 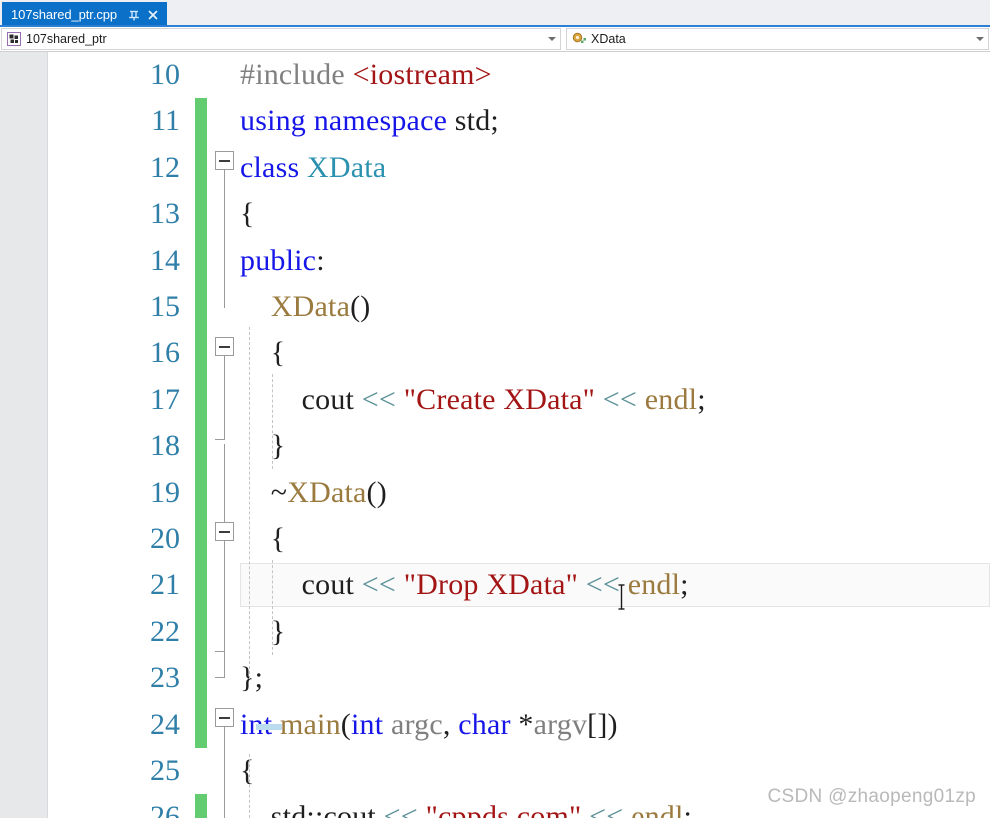 What do you see at coordinates (366, 75) in the screenshot?
I see `code-line-text: #include <iostream>` at bounding box center [366, 75].